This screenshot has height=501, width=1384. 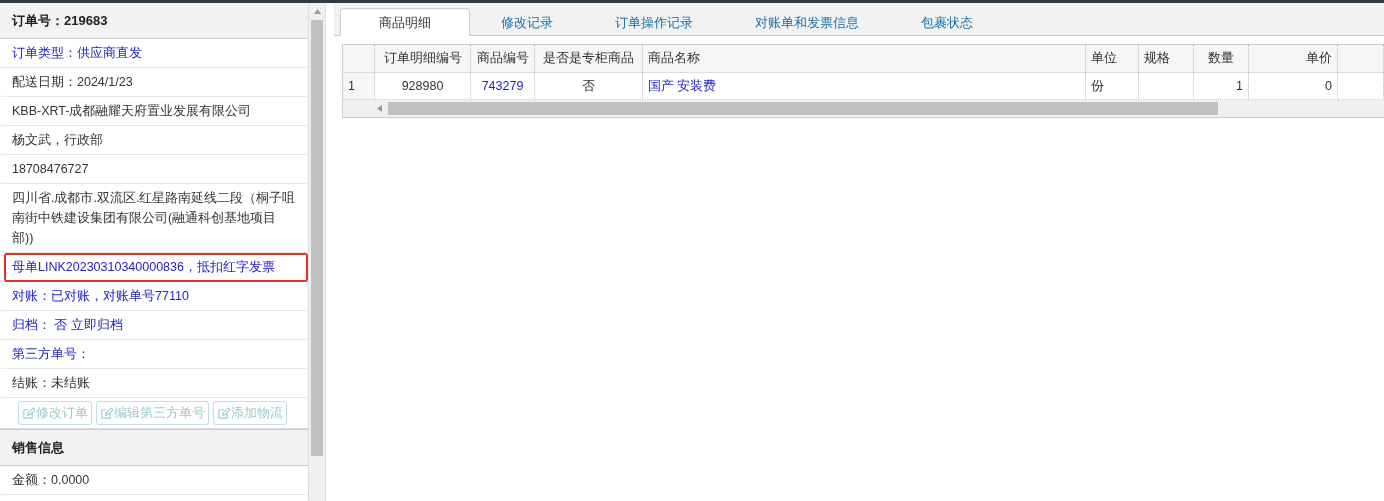 What do you see at coordinates (359, 86) in the screenshot?
I see `row-number: 1` at bounding box center [359, 86].